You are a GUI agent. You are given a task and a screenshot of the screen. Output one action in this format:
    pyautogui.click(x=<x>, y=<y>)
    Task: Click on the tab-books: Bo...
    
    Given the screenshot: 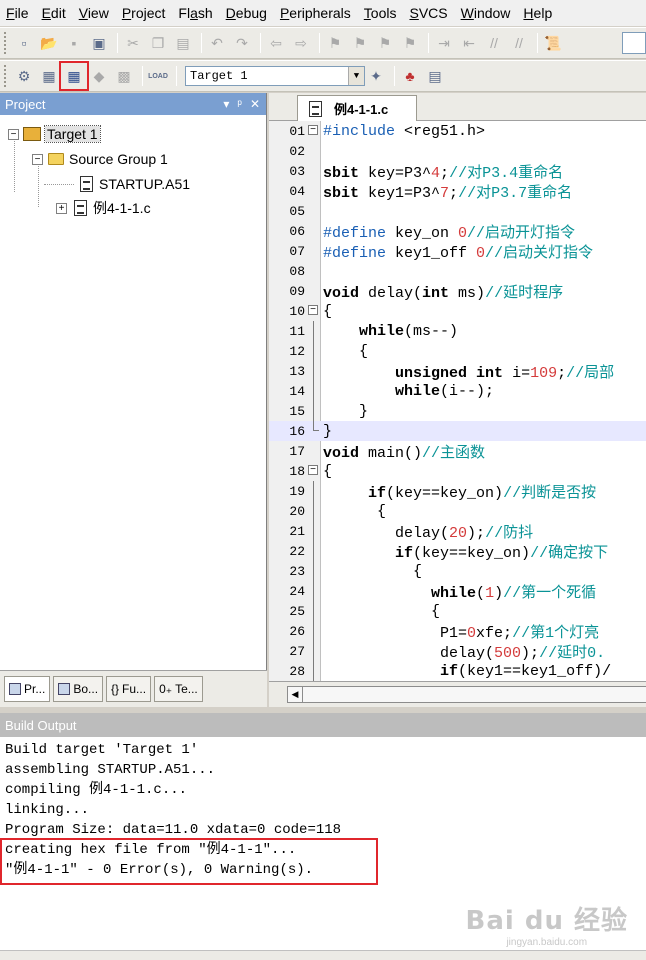 What is the action you would take?
    pyautogui.click(x=78, y=689)
    